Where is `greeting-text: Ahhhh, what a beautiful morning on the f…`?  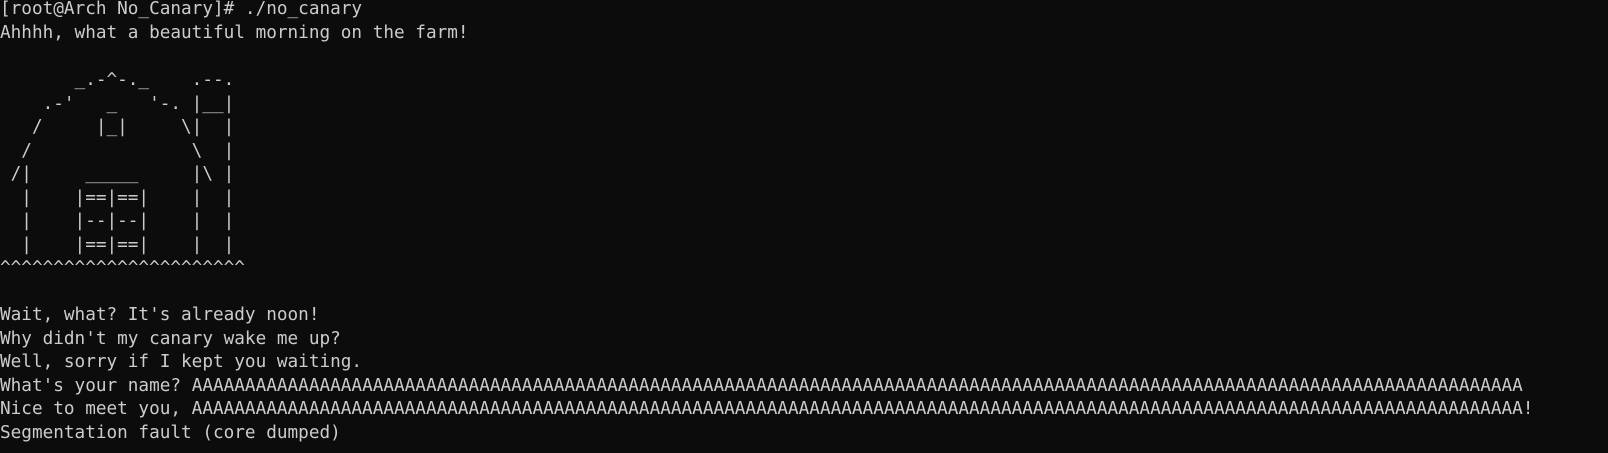
greeting-text: Ahhhh, what a beautiful morning on the f… is located at coordinates (234, 32).